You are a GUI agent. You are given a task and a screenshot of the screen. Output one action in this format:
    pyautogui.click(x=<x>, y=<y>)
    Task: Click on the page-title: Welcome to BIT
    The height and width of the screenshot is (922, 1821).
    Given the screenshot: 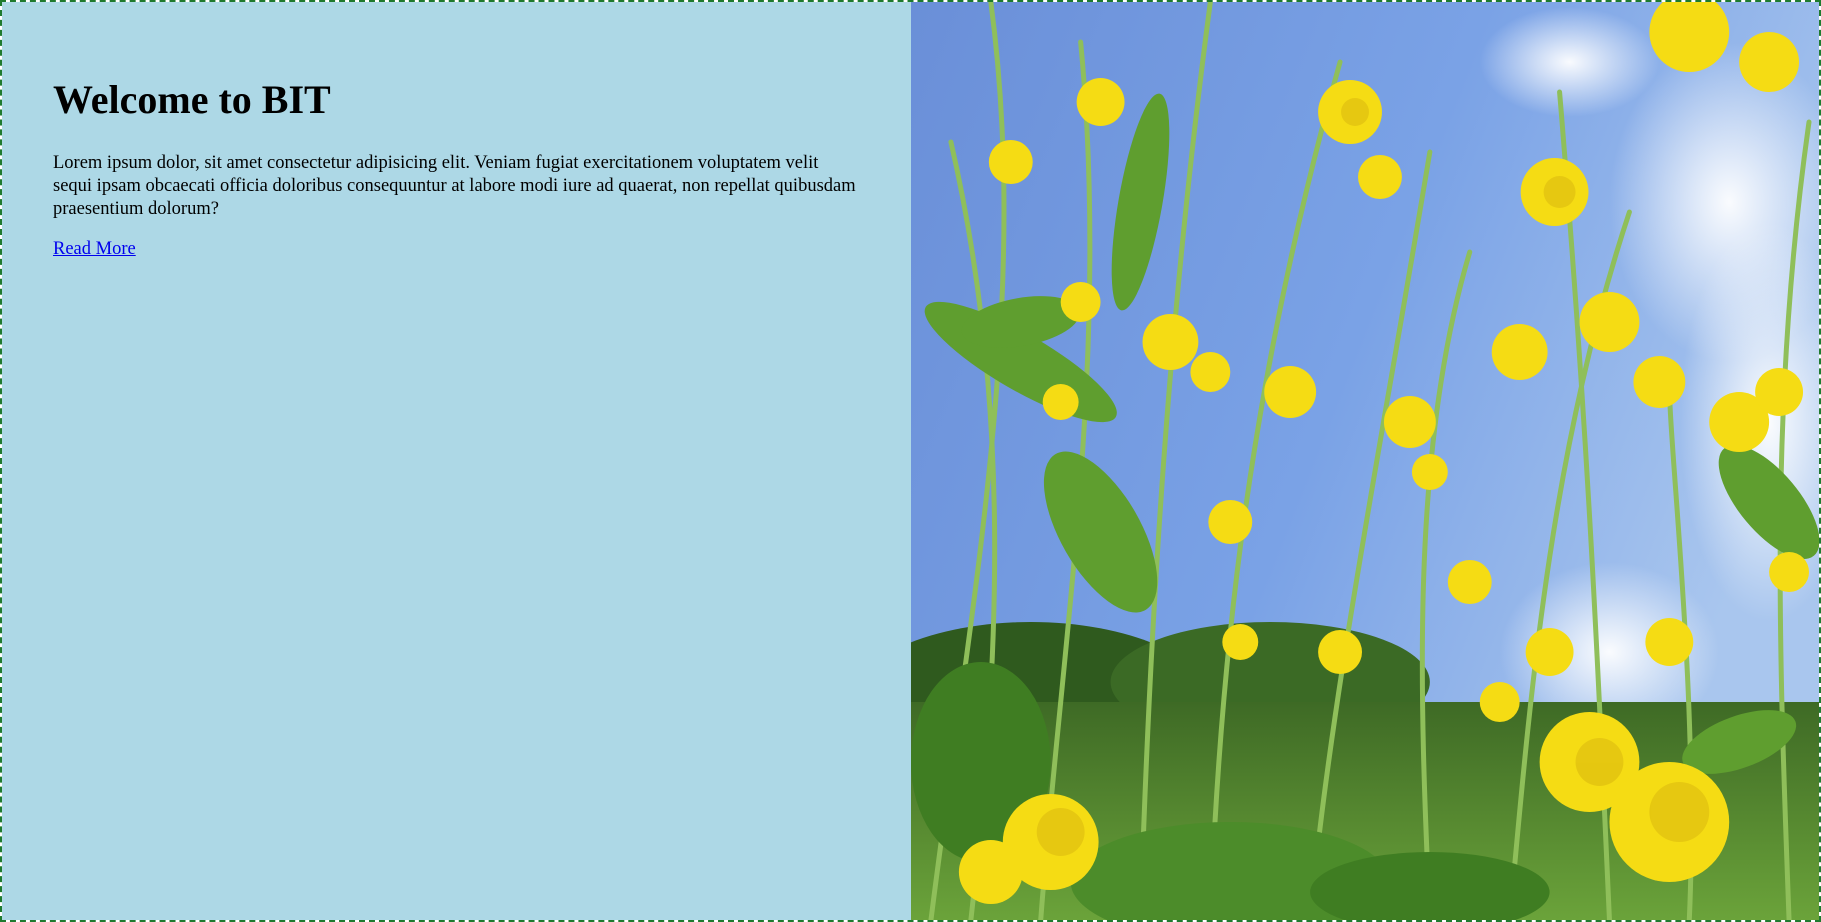 What is the action you would take?
    pyautogui.click(x=192, y=99)
    